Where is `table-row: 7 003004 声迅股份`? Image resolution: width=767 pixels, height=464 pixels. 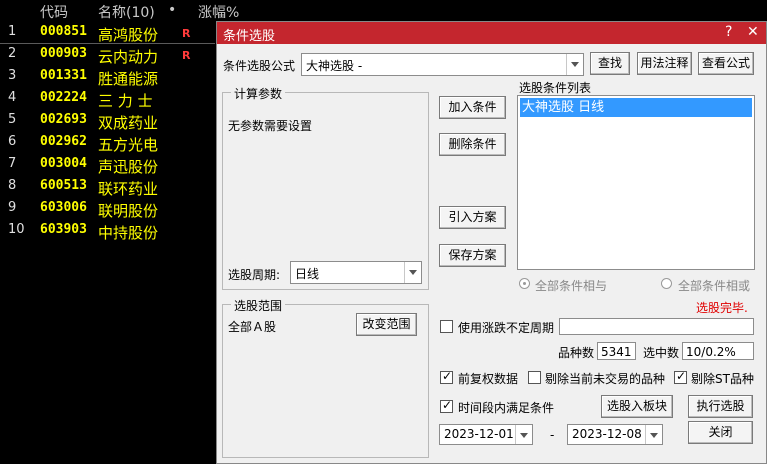 table-row: 7 003004 声迅股份 is located at coordinates (107, 165).